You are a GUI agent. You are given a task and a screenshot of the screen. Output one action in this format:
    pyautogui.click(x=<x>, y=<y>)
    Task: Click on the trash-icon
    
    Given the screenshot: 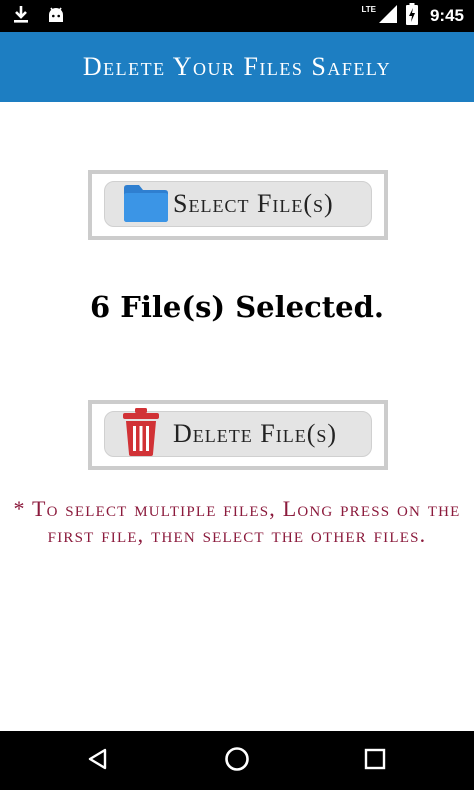 What is the action you would take?
    pyautogui.click(x=141, y=434)
    